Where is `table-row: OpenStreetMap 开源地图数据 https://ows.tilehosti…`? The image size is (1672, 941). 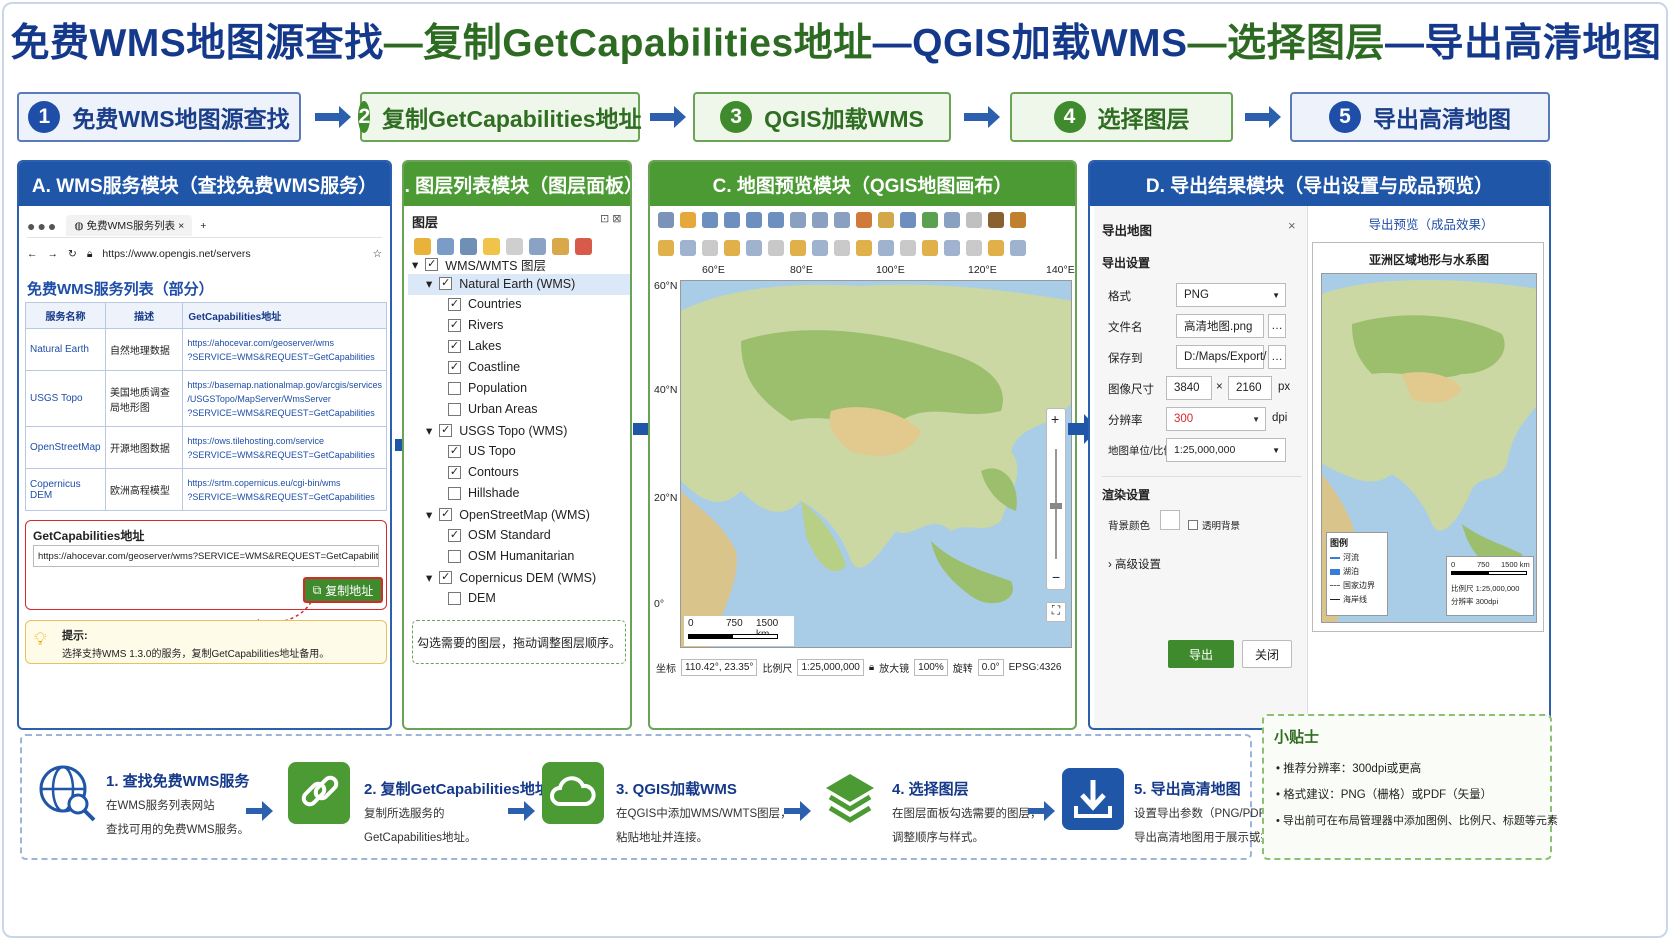 table-row: OpenStreetMap 开源地图数据 https://ows.tilehosti… is located at coordinates (206, 447).